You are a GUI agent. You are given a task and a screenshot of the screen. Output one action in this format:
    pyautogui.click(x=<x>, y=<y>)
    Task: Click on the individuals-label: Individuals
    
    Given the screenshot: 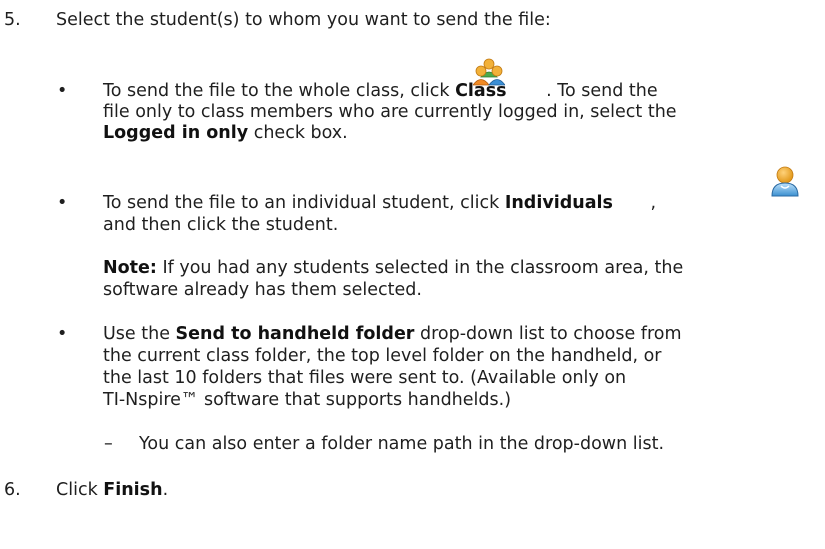 What is the action you would take?
    pyautogui.click(x=558, y=203)
    